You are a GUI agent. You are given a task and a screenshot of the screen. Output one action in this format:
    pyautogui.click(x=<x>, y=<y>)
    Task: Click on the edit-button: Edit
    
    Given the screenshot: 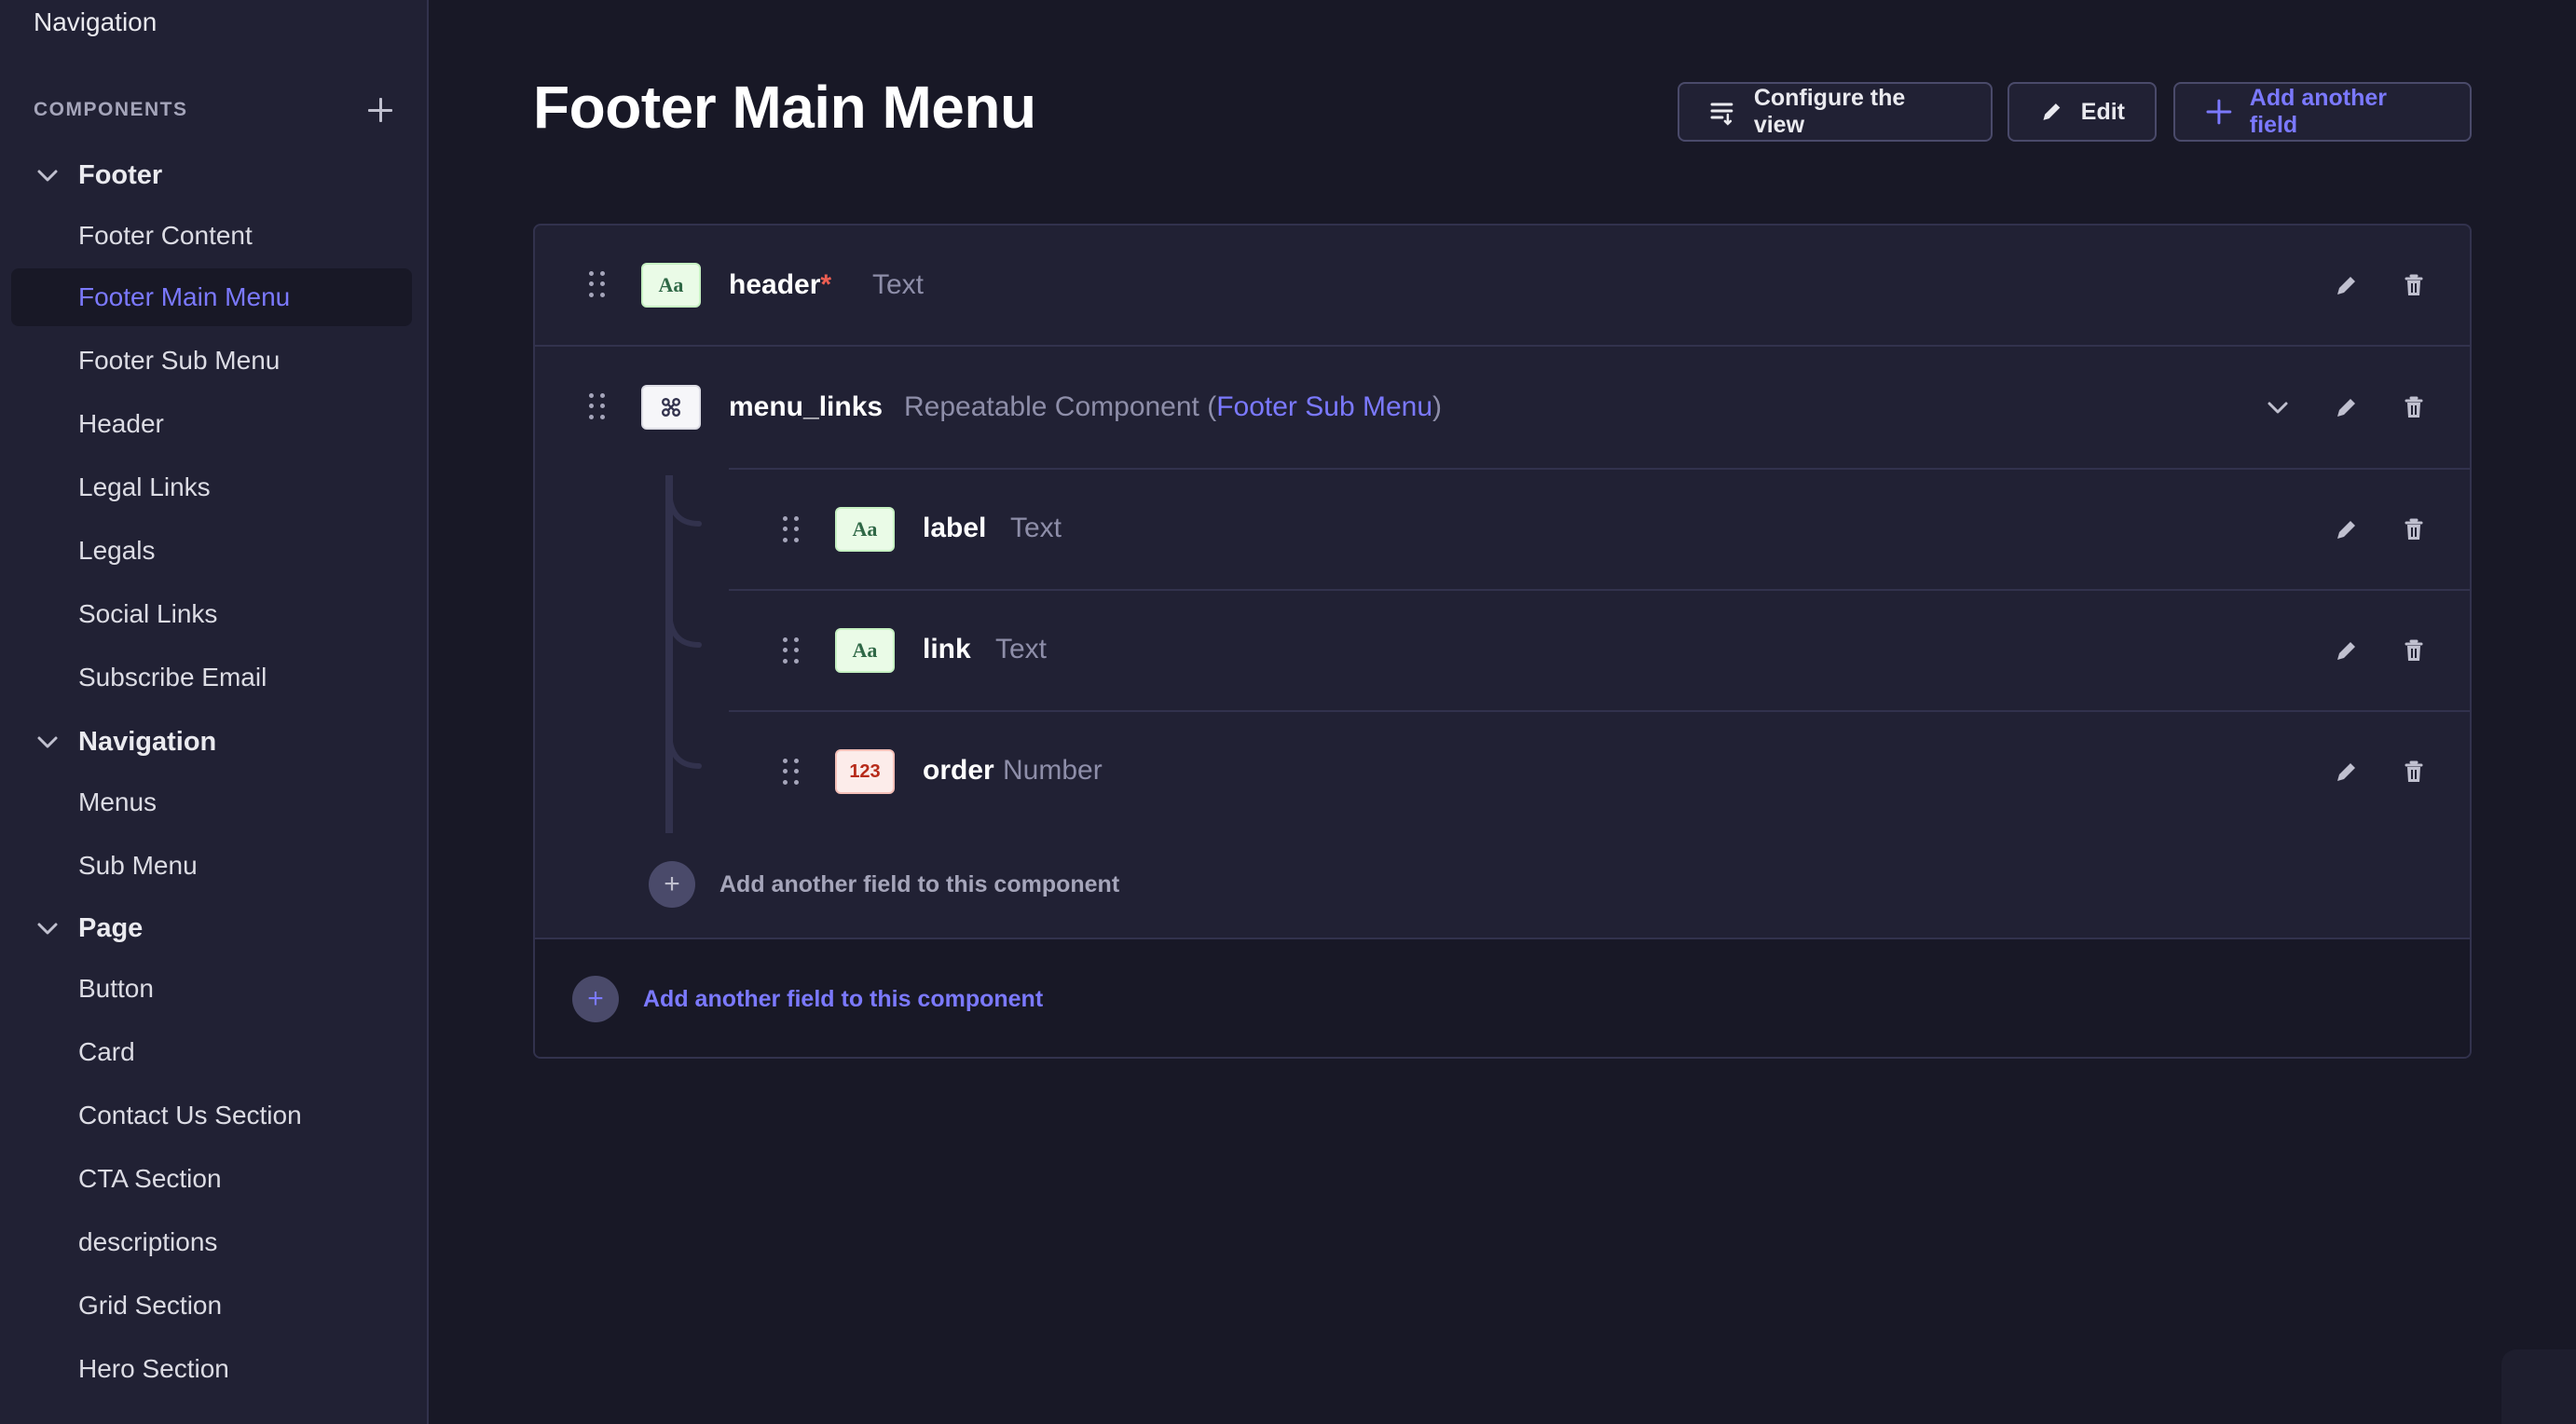 What is the action you would take?
    pyautogui.click(x=2082, y=112)
    